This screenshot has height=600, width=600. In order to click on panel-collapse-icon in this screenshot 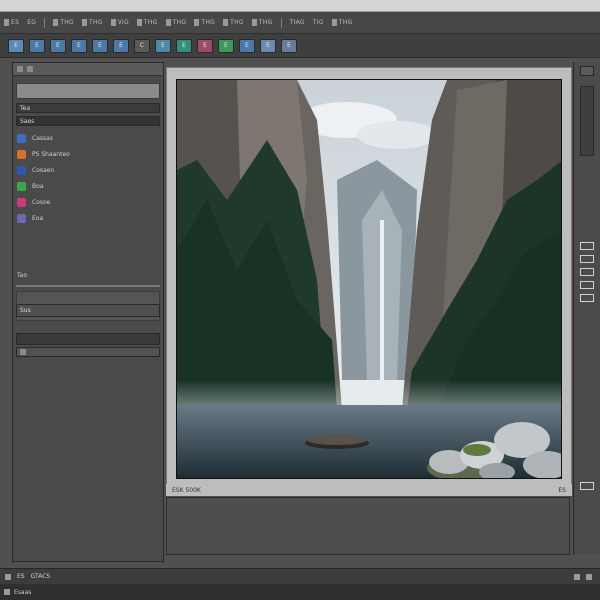, I will do `click(30, 69)`.